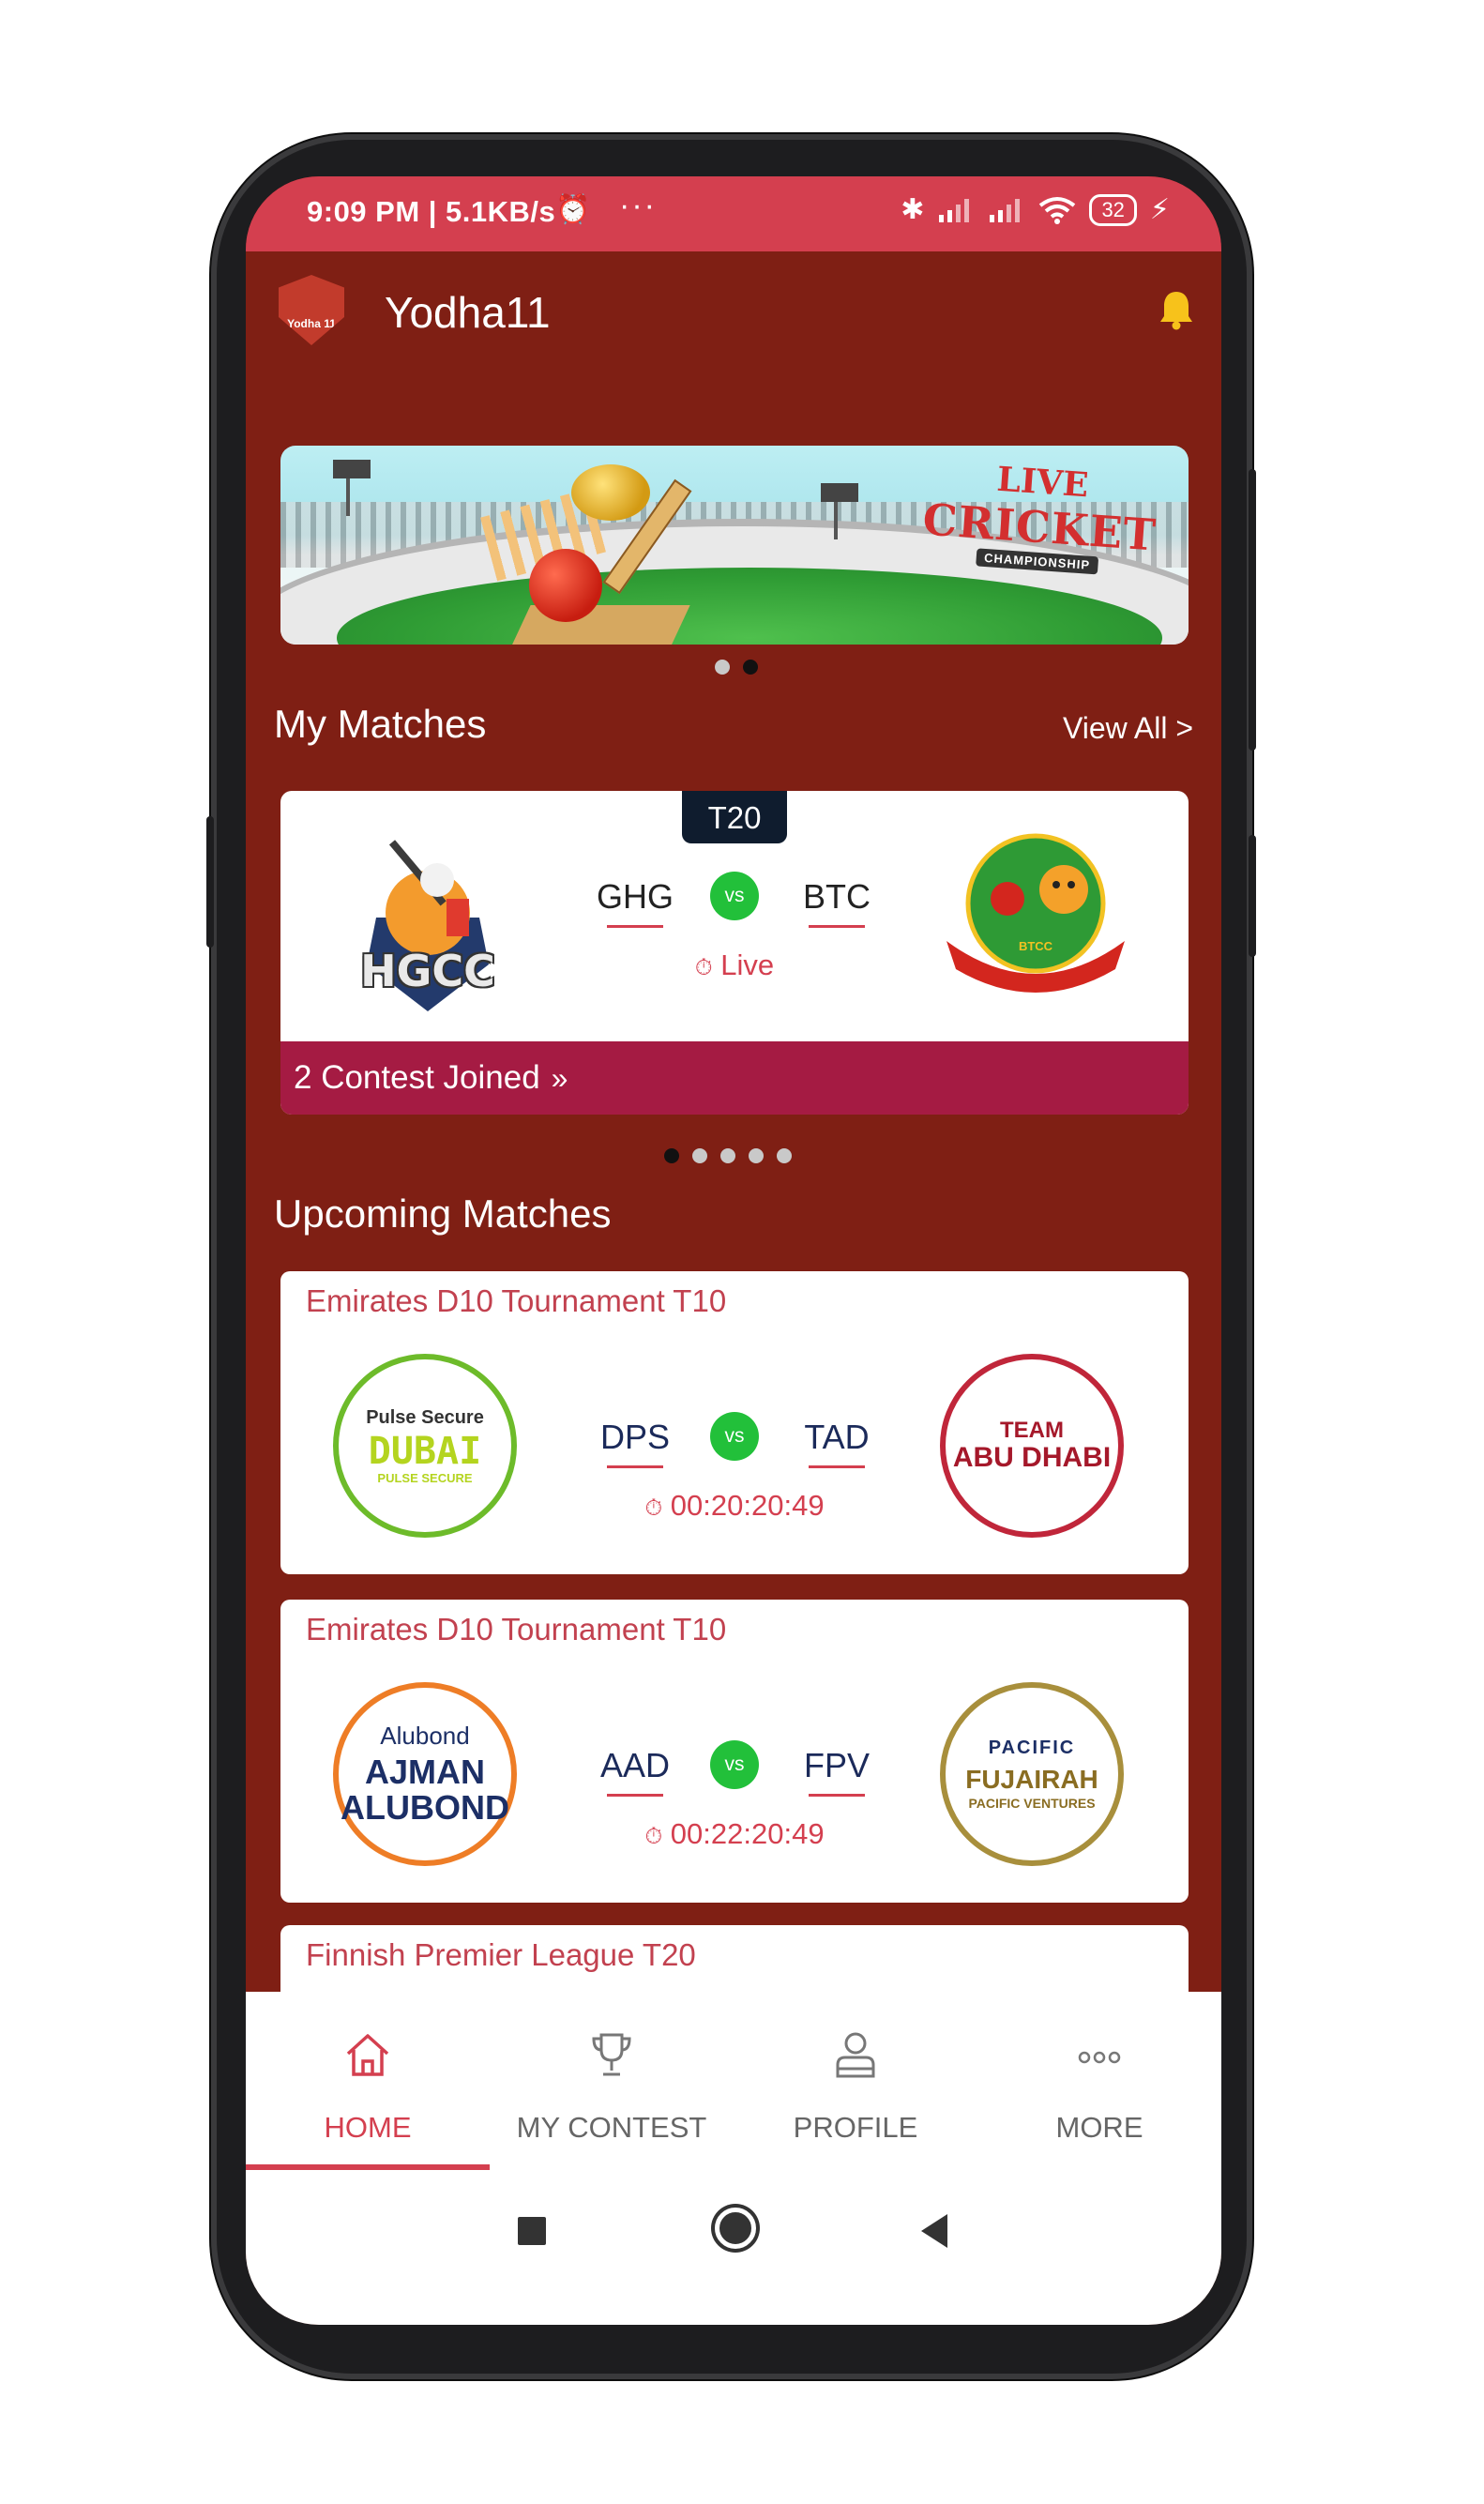 This screenshot has width=1484, height=2504. What do you see at coordinates (1032, 1803) in the screenshot?
I see `team2-logo-sub: PACIFIC VENTURES` at bounding box center [1032, 1803].